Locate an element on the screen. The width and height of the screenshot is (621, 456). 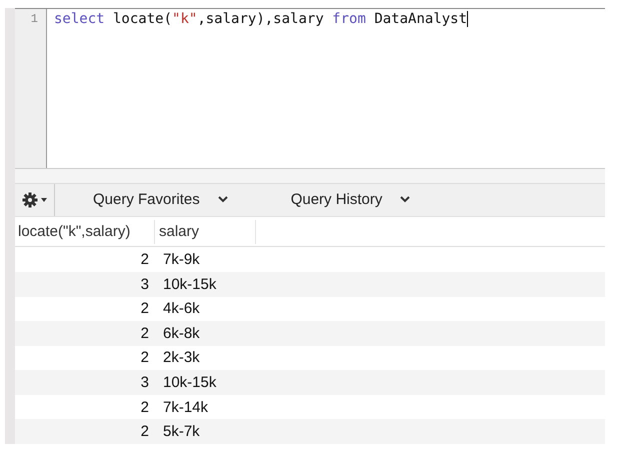
table-cell: 7k-14k is located at coordinates (185, 407).